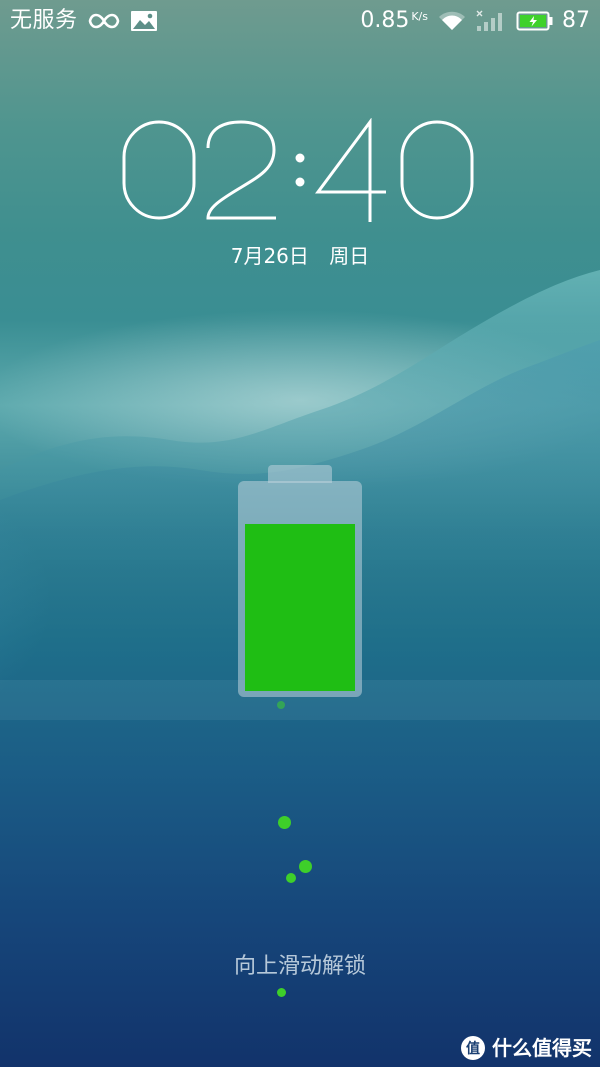 This screenshot has height=1067, width=600. Describe the element at coordinates (452, 21) in the screenshot. I see `wifi-icon` at that location.